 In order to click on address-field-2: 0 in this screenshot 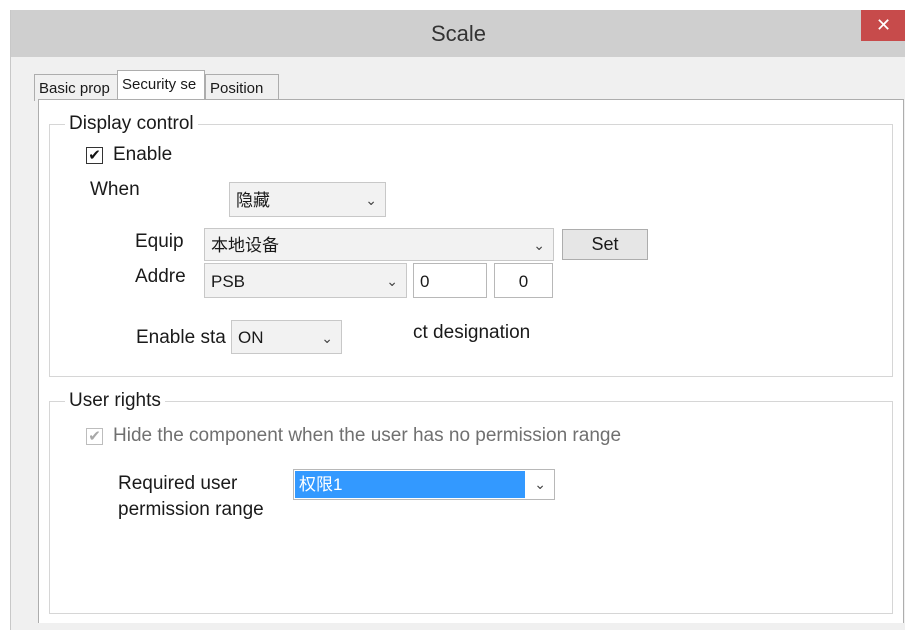, I will do `click(523, 280)`.